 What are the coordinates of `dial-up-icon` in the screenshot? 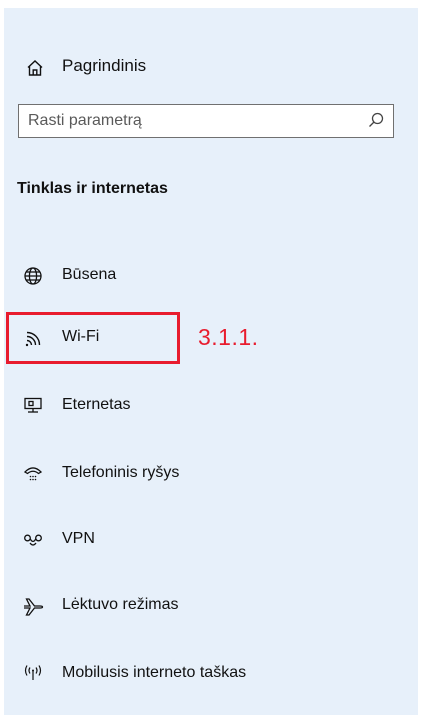 It's located at (33, 474).